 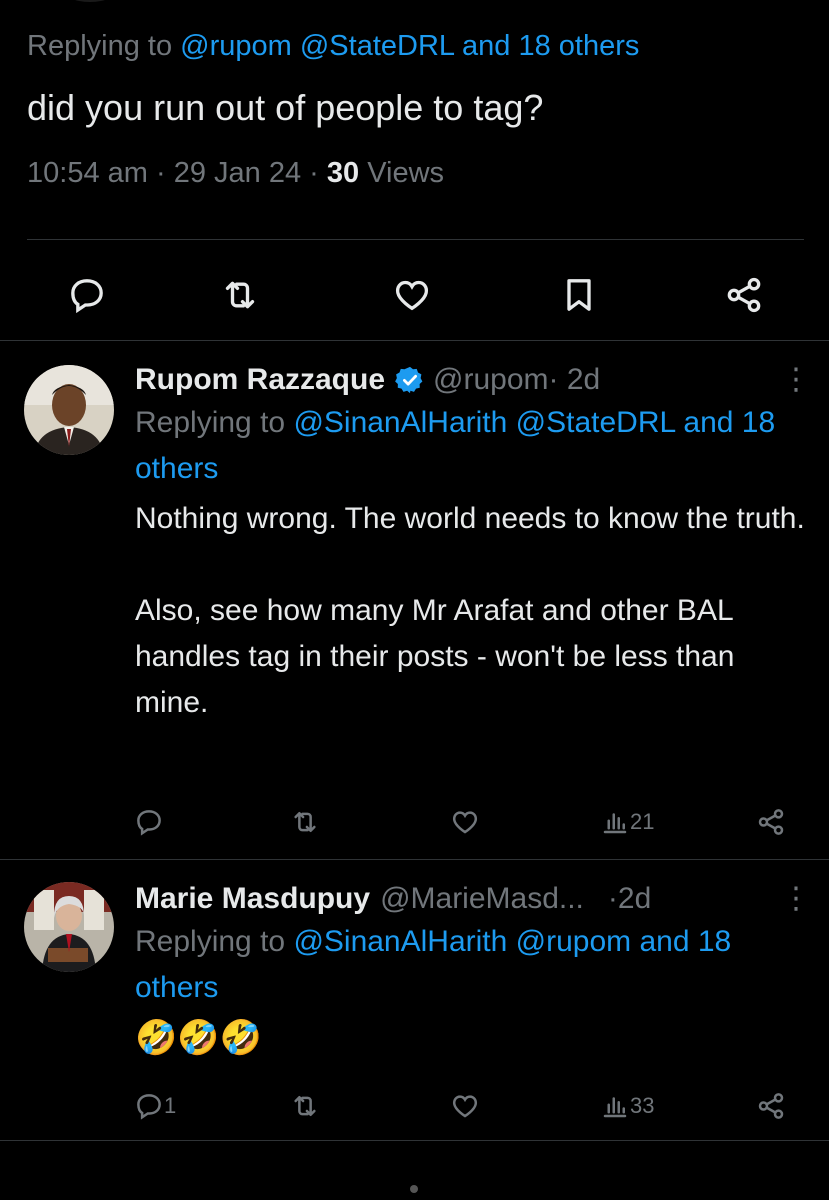 I want to click on handle: @rupom, so click(x=491, y=380).